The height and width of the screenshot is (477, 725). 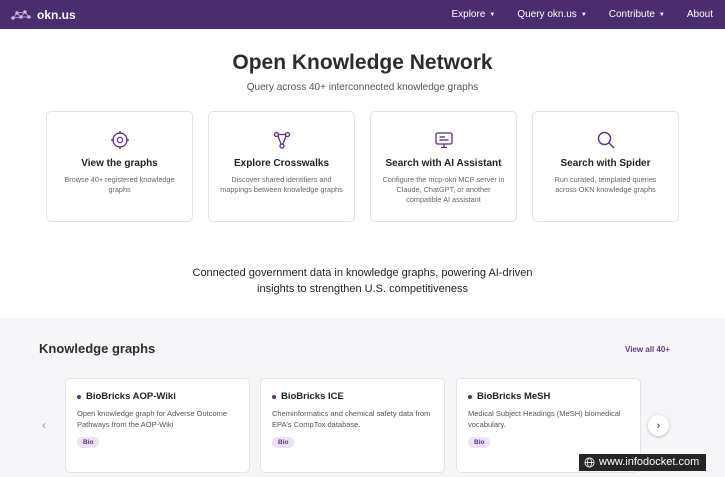 I want to click on crosswalk-icon, so click(x=281, y=140).